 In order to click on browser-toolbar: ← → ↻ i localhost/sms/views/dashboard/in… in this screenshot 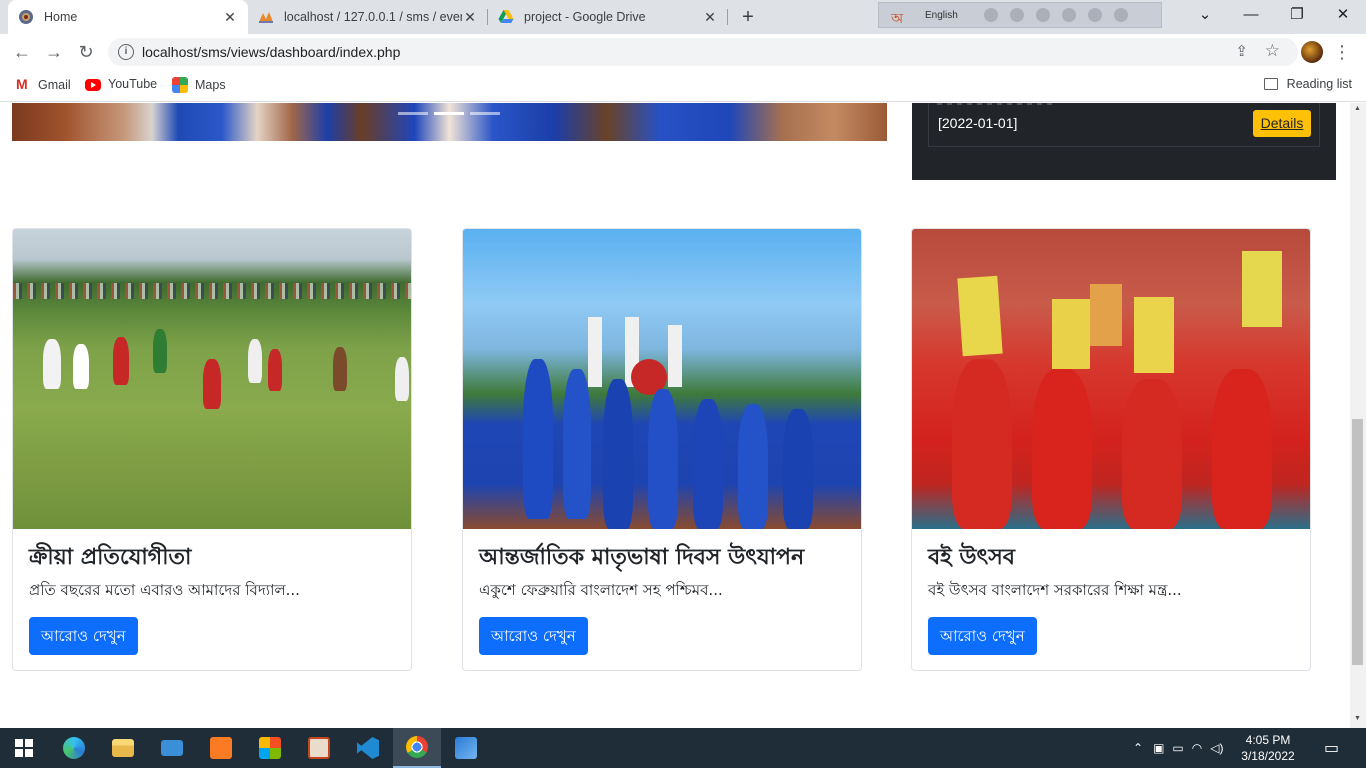, I will do `click(683, 52)`.